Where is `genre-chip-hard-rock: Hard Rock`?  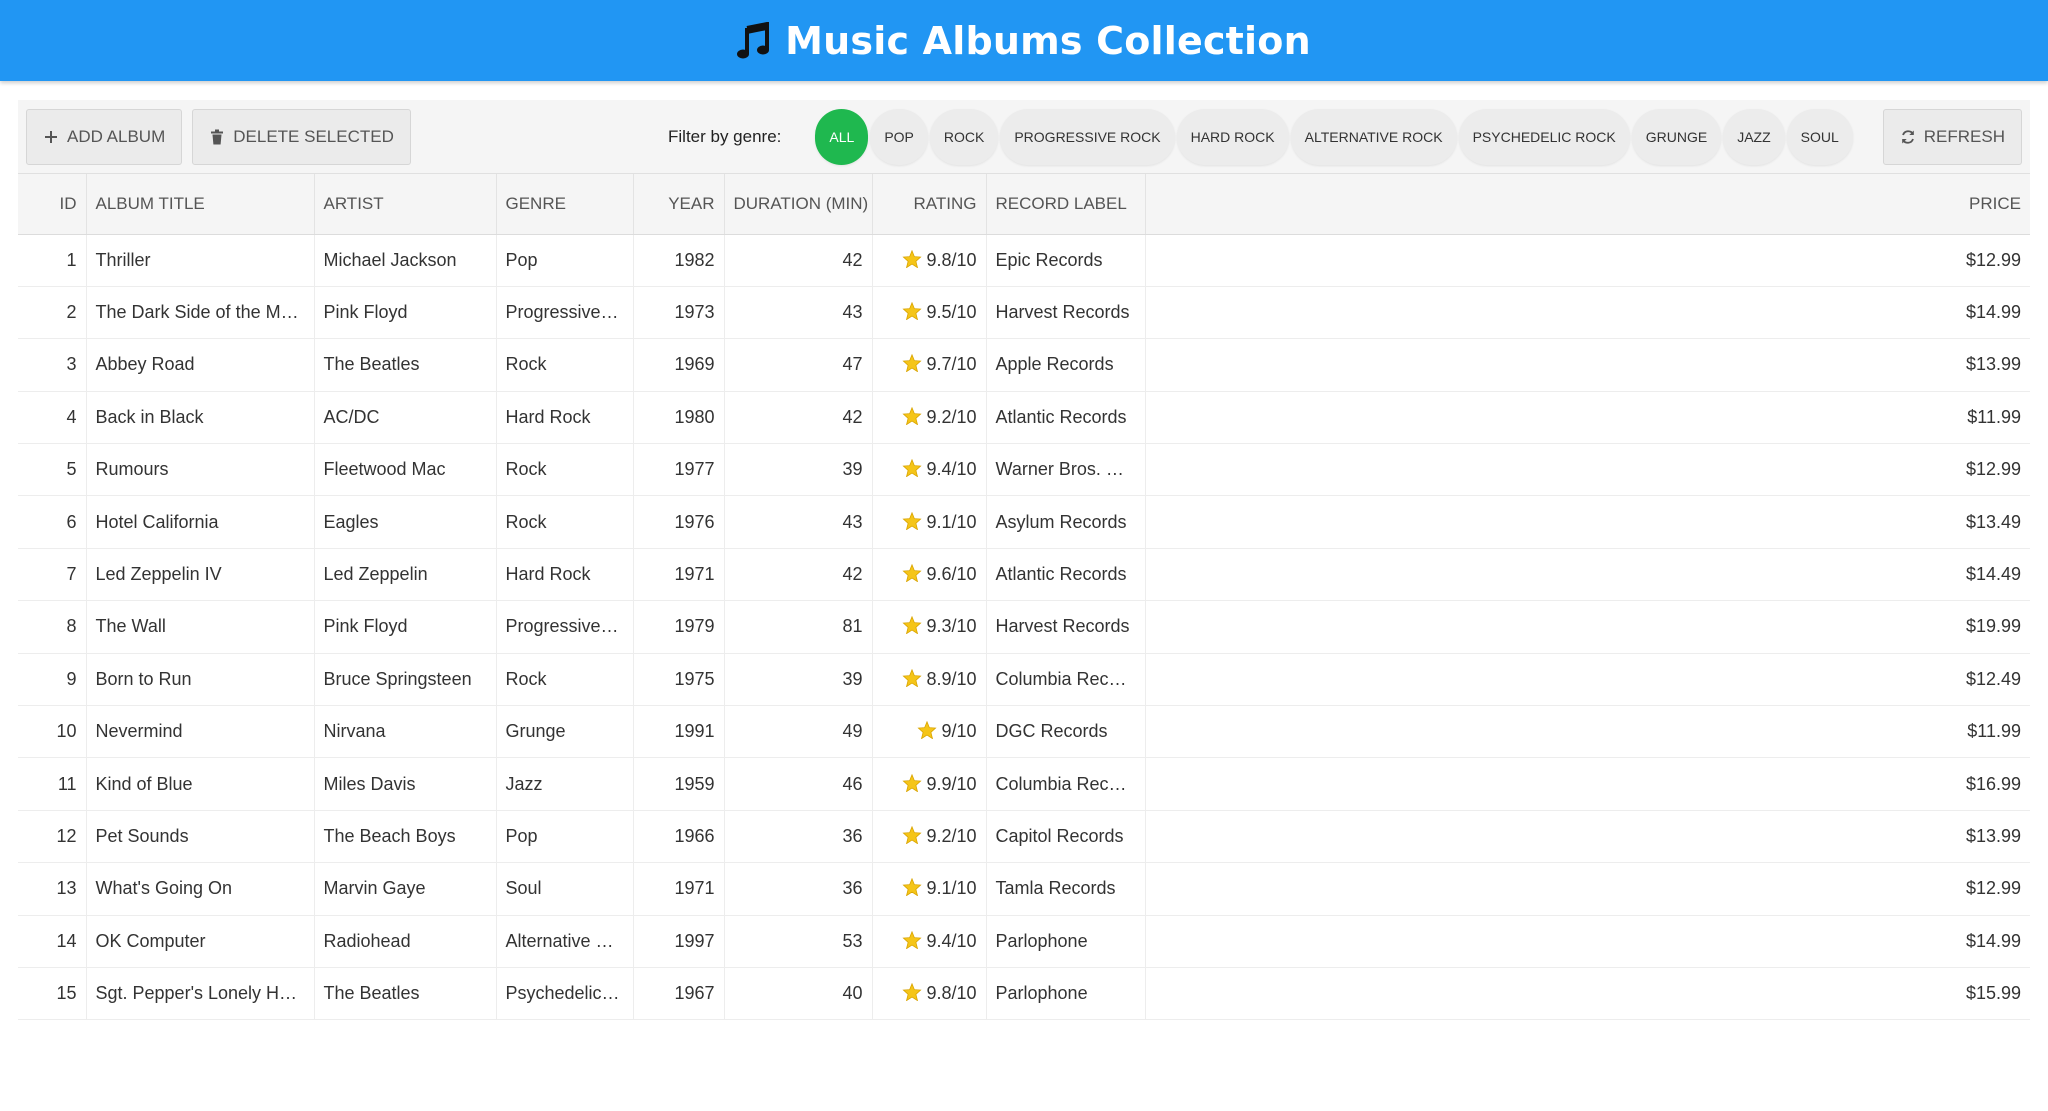 genre-chip-hard-rock: Hard Rock is located at coordinates (1232, 136).